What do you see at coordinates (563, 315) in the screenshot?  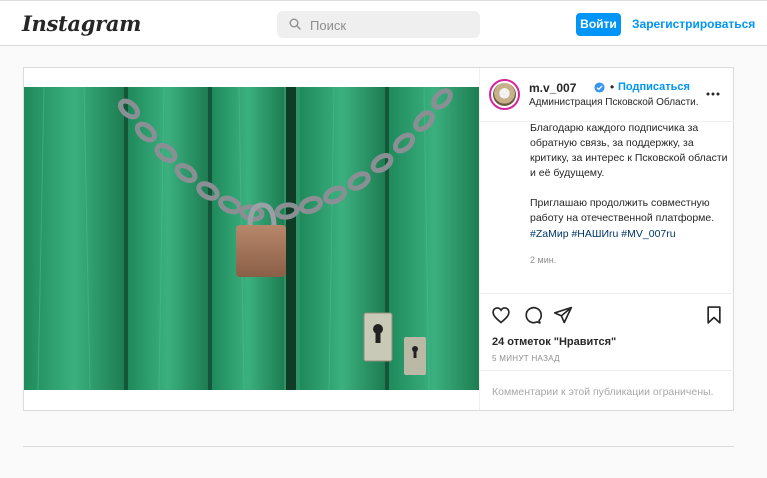 I see `paper-plane-icon` at bounding box center [563, 315].